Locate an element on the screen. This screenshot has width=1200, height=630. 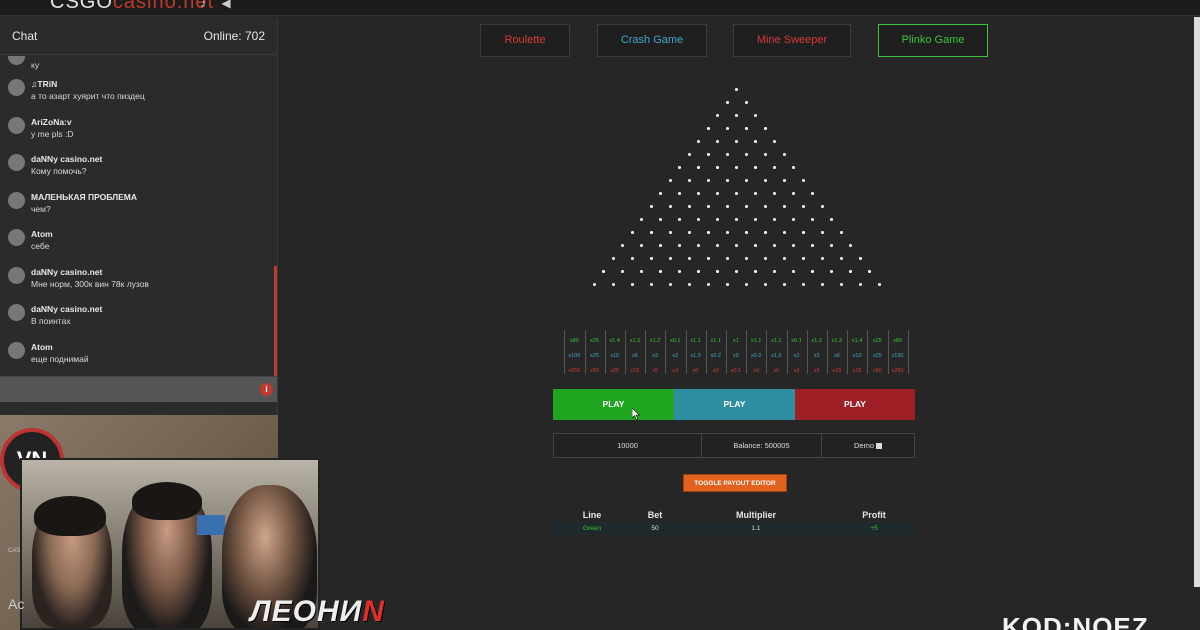
tab-mine-sweeper: Mine Sweeper is located at coordinates (792, 40).